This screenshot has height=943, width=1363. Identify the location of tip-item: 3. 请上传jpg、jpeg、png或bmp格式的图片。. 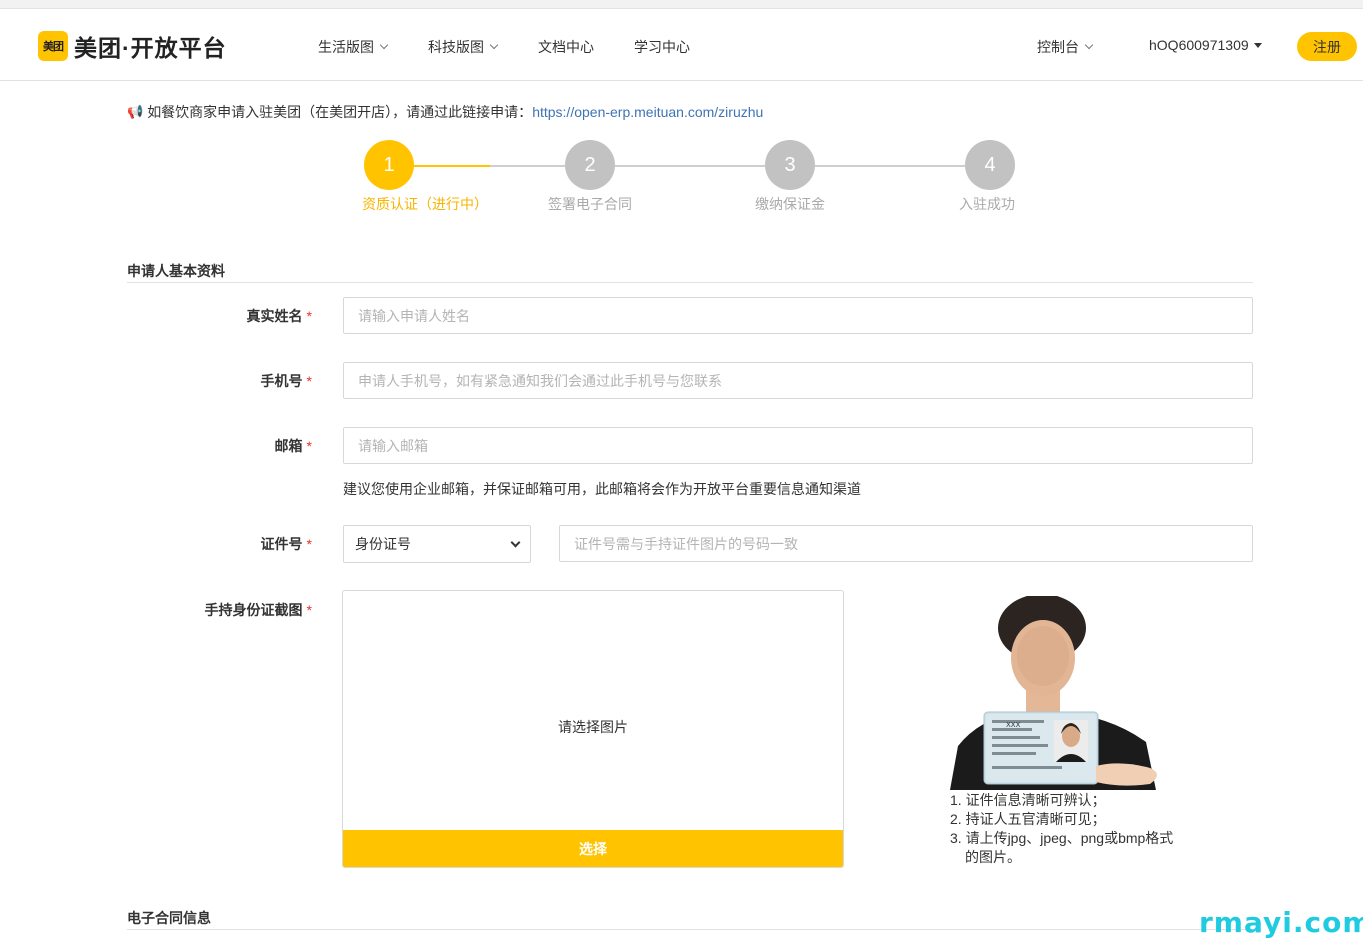
(1062, 847).